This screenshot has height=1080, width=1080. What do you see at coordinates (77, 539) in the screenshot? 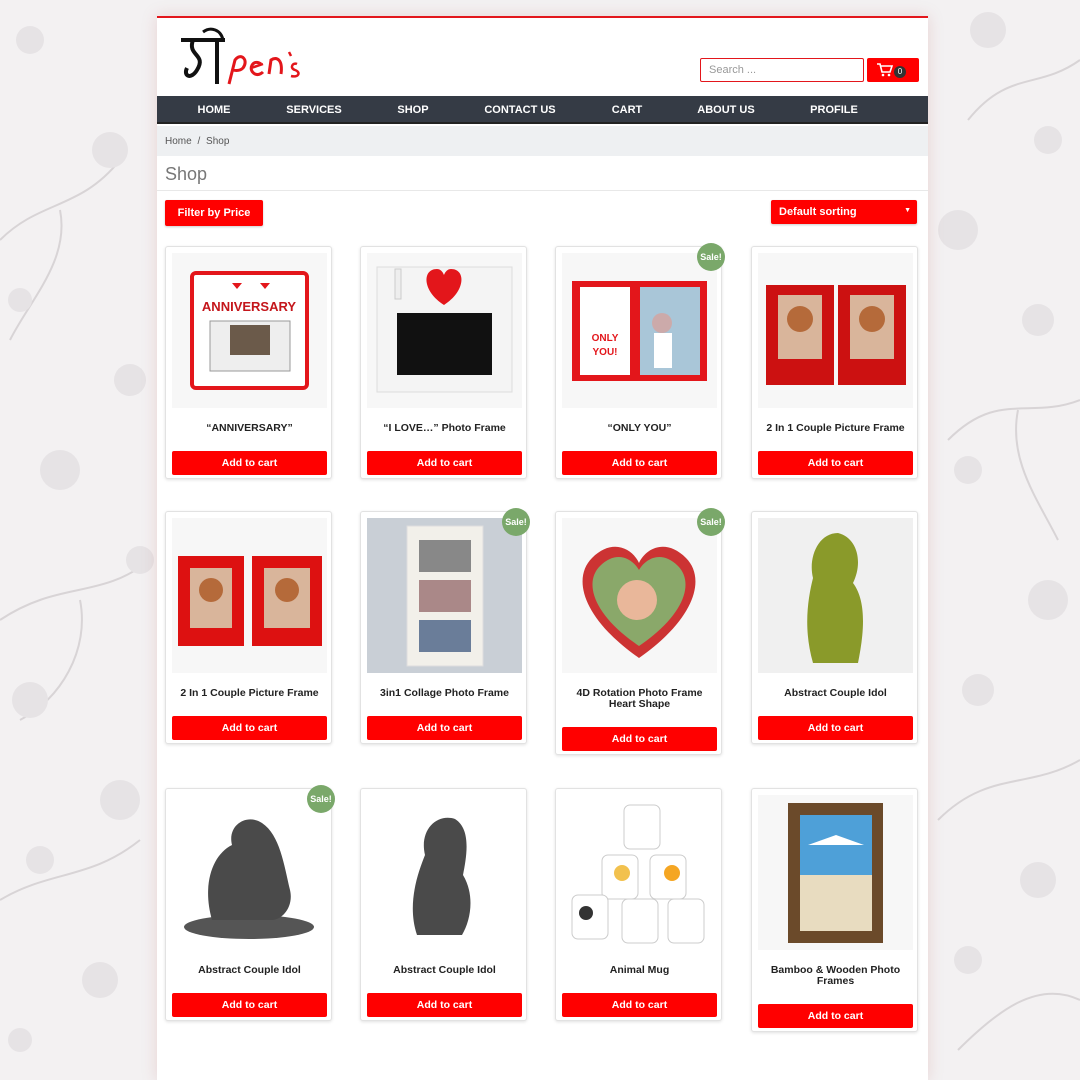
I see `floral-background-left` at bounding box center [77, 539].